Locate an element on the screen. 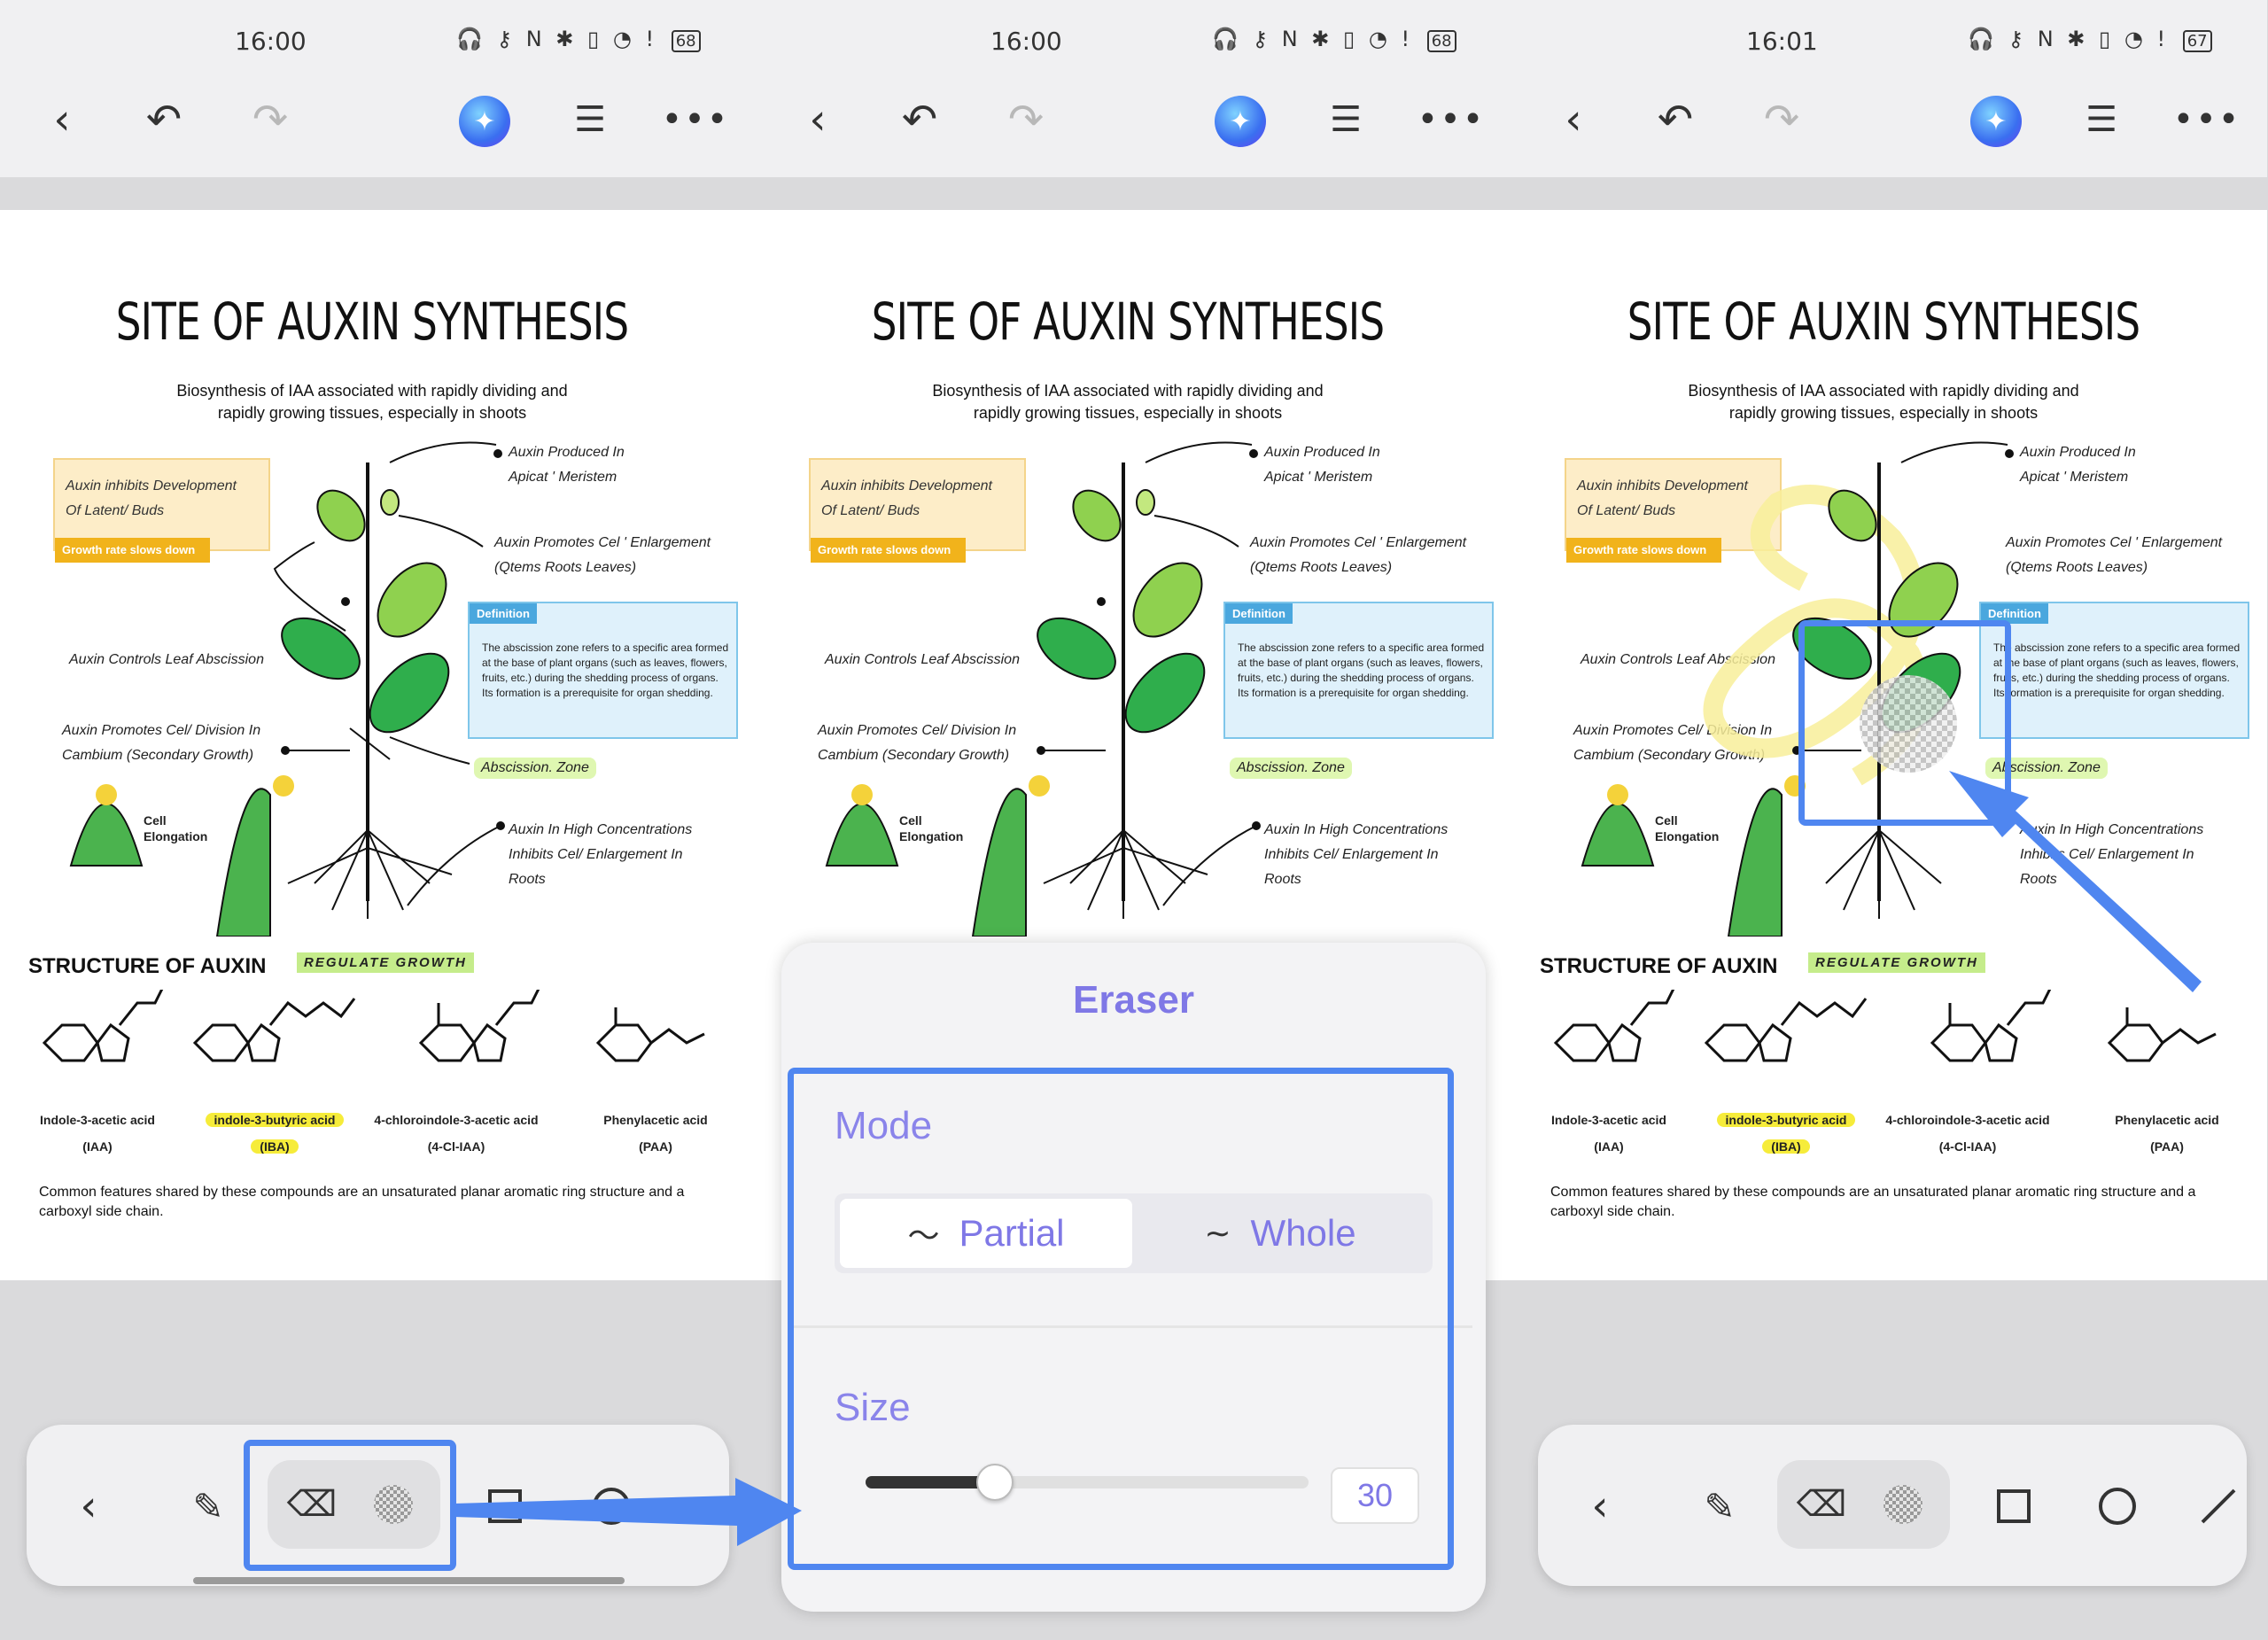  battery-icon: 67 is located at coordinates (2197, 41).